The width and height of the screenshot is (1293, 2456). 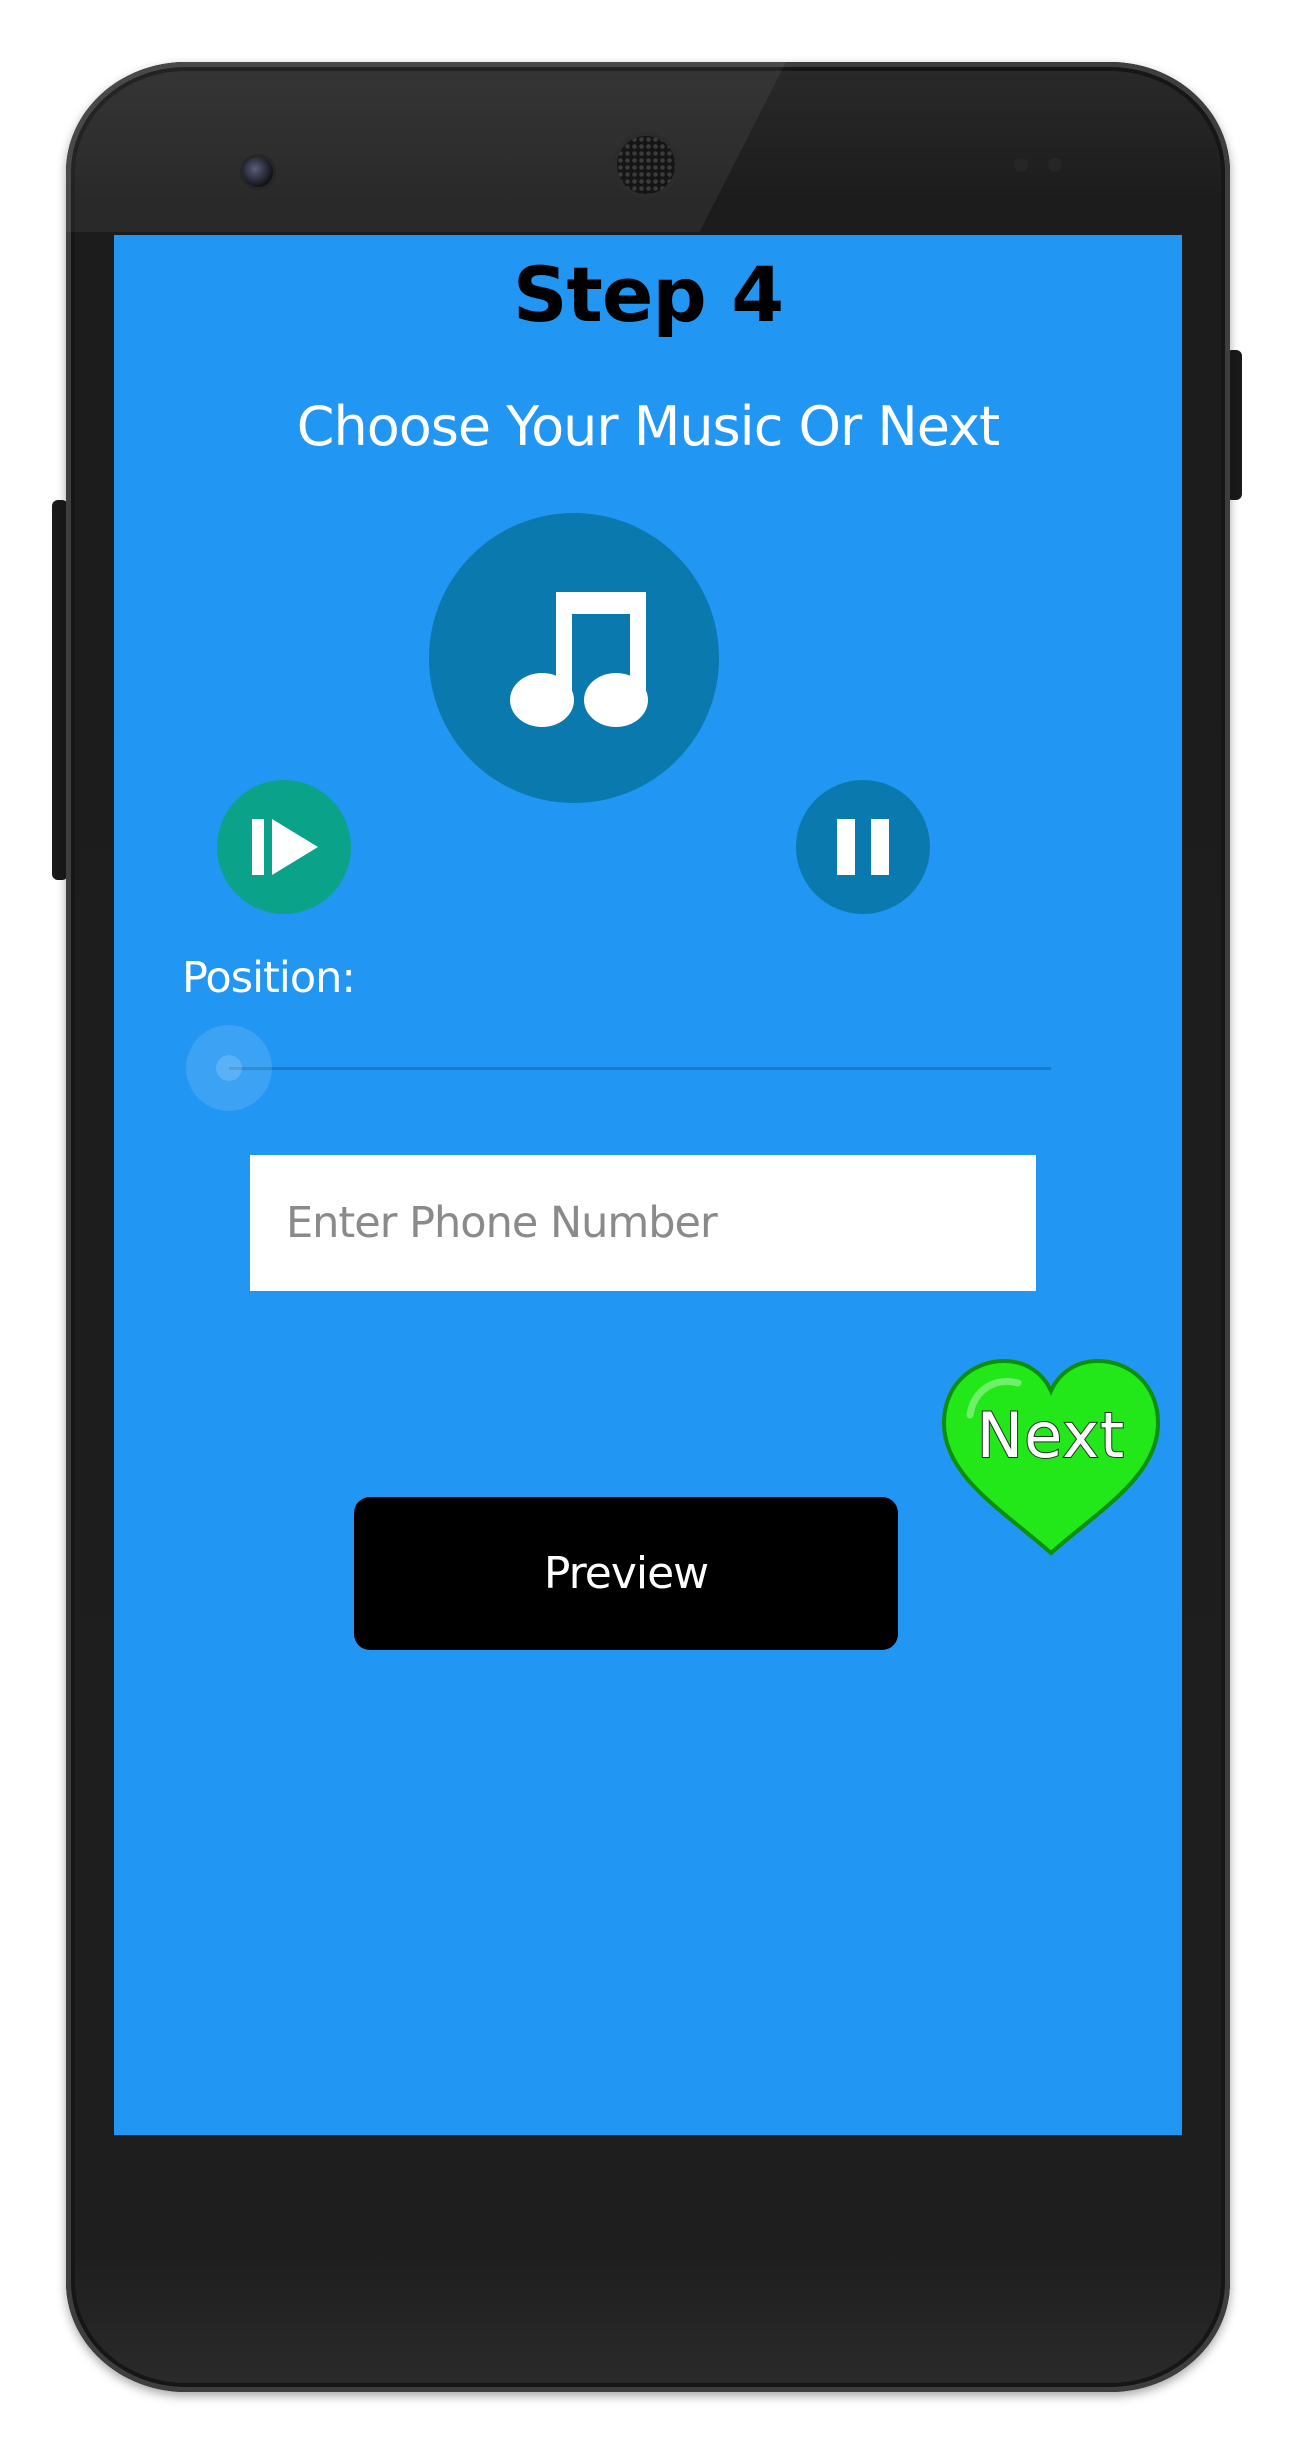 What do you see at coordinates (229, 1068) in the screenshot?
I see `seek-thumb` at bounding box center [229, 1068].